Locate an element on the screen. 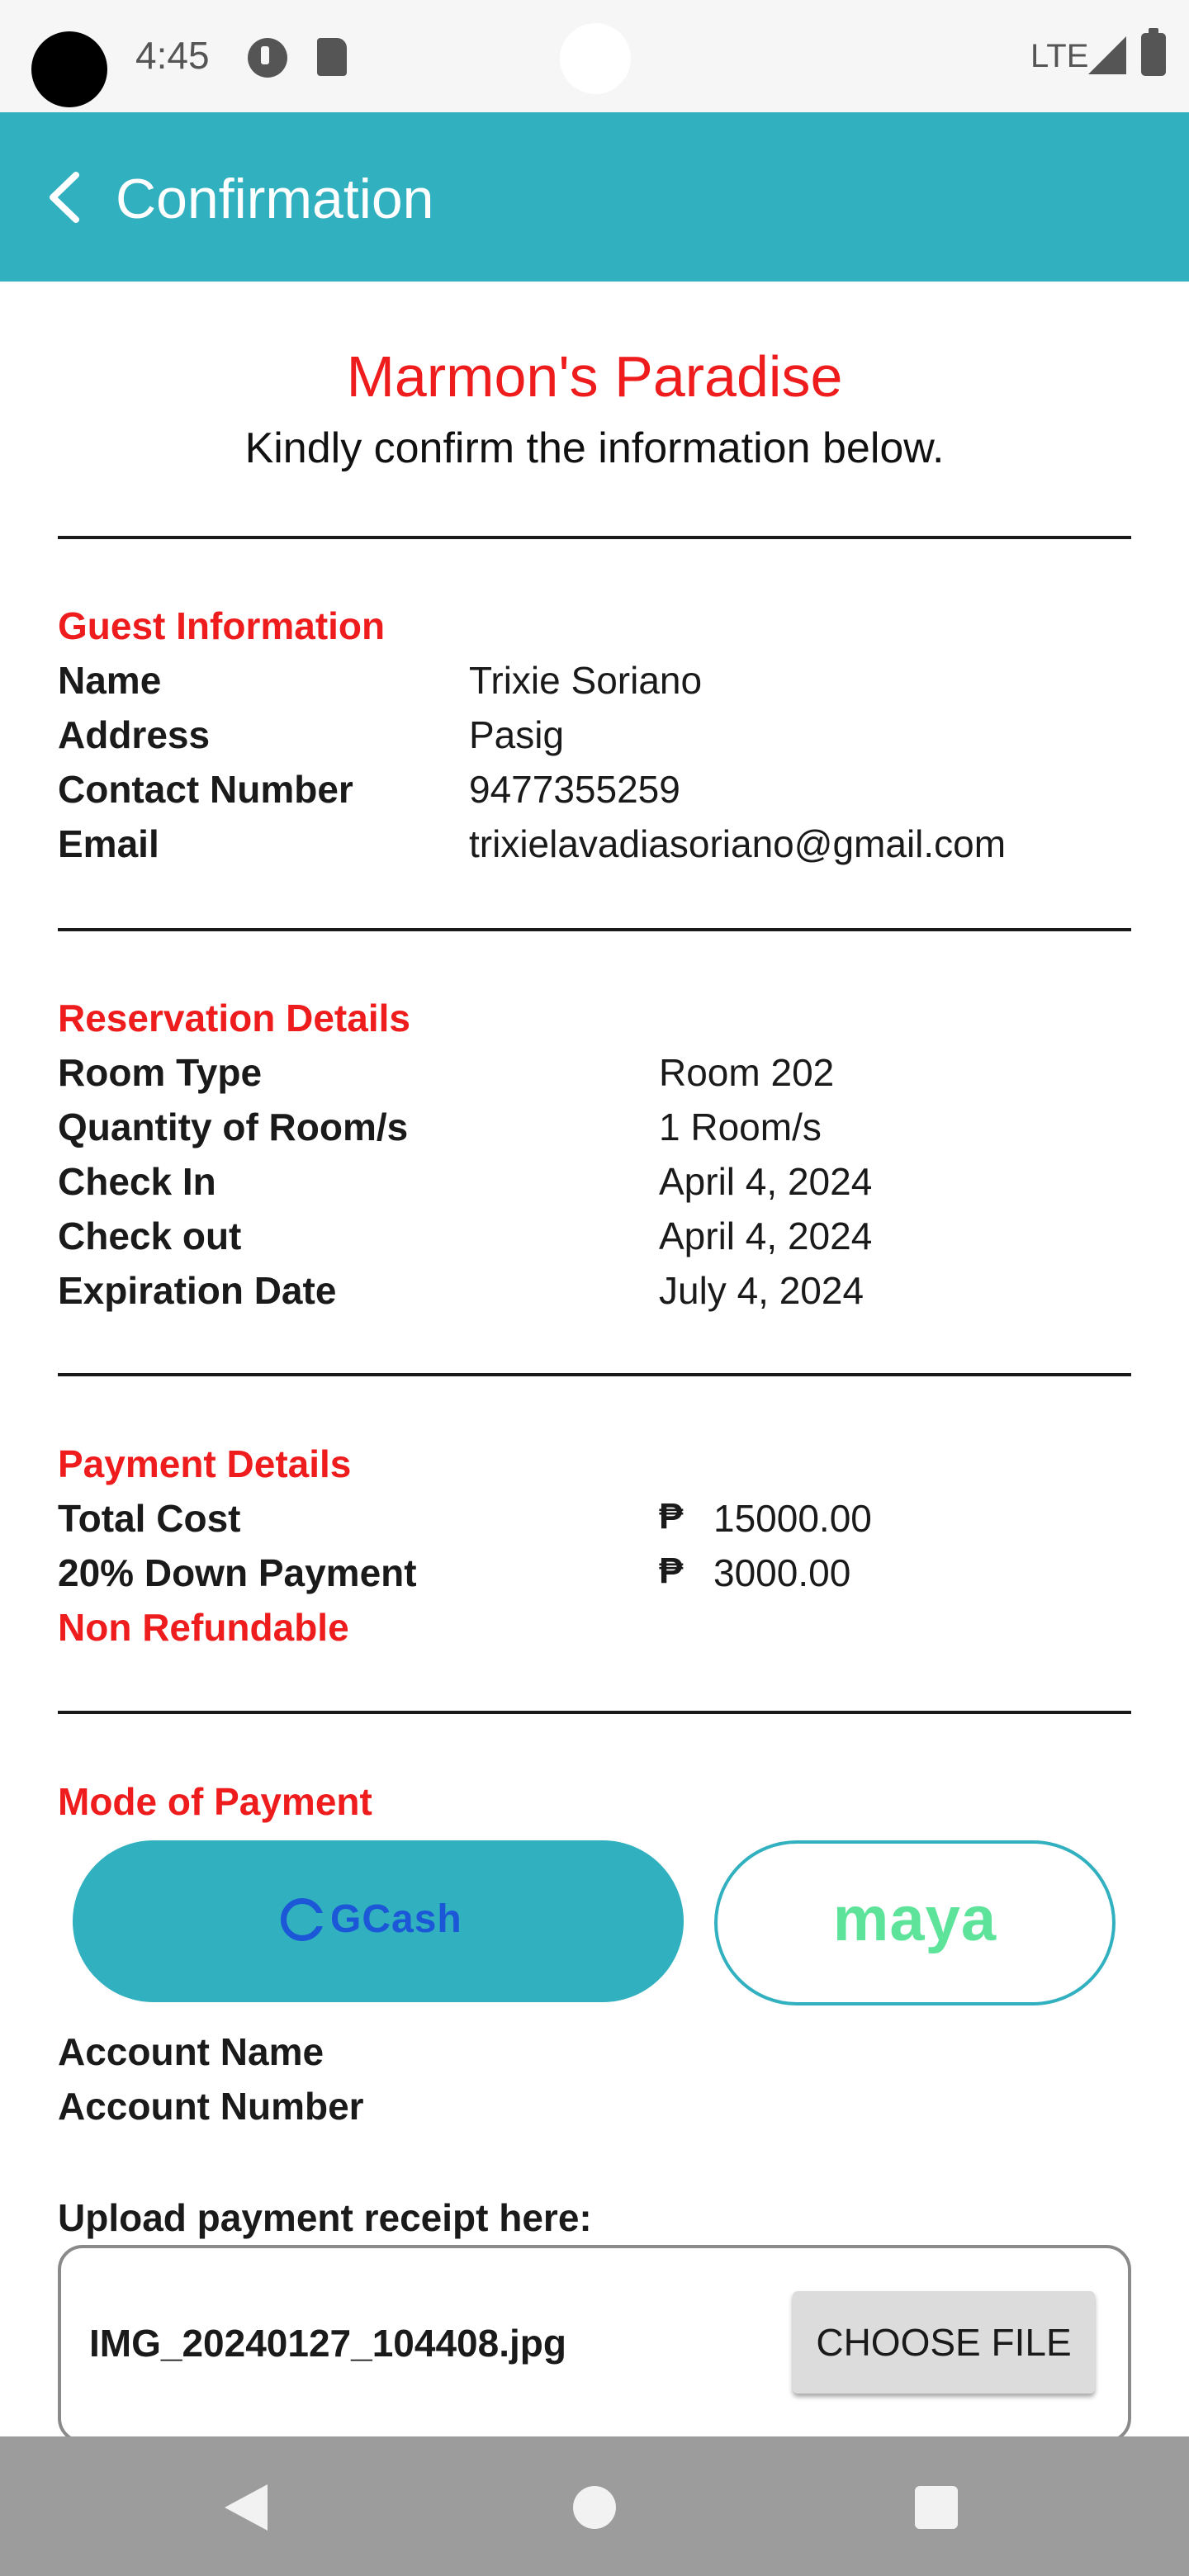 The image size is (1189, 2576). guest-info-title: Guest Information is located at coordinates (222, 625).